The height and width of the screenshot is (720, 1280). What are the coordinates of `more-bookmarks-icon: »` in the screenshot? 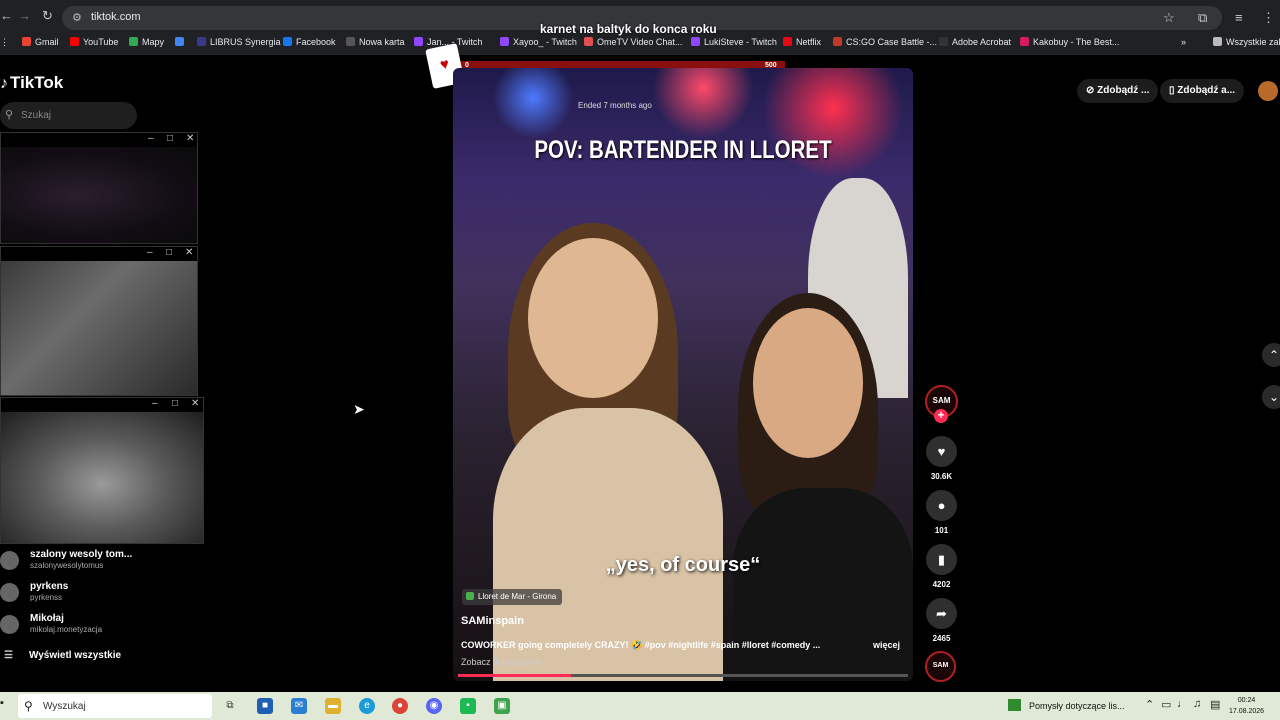 It's located at (1183, 42).